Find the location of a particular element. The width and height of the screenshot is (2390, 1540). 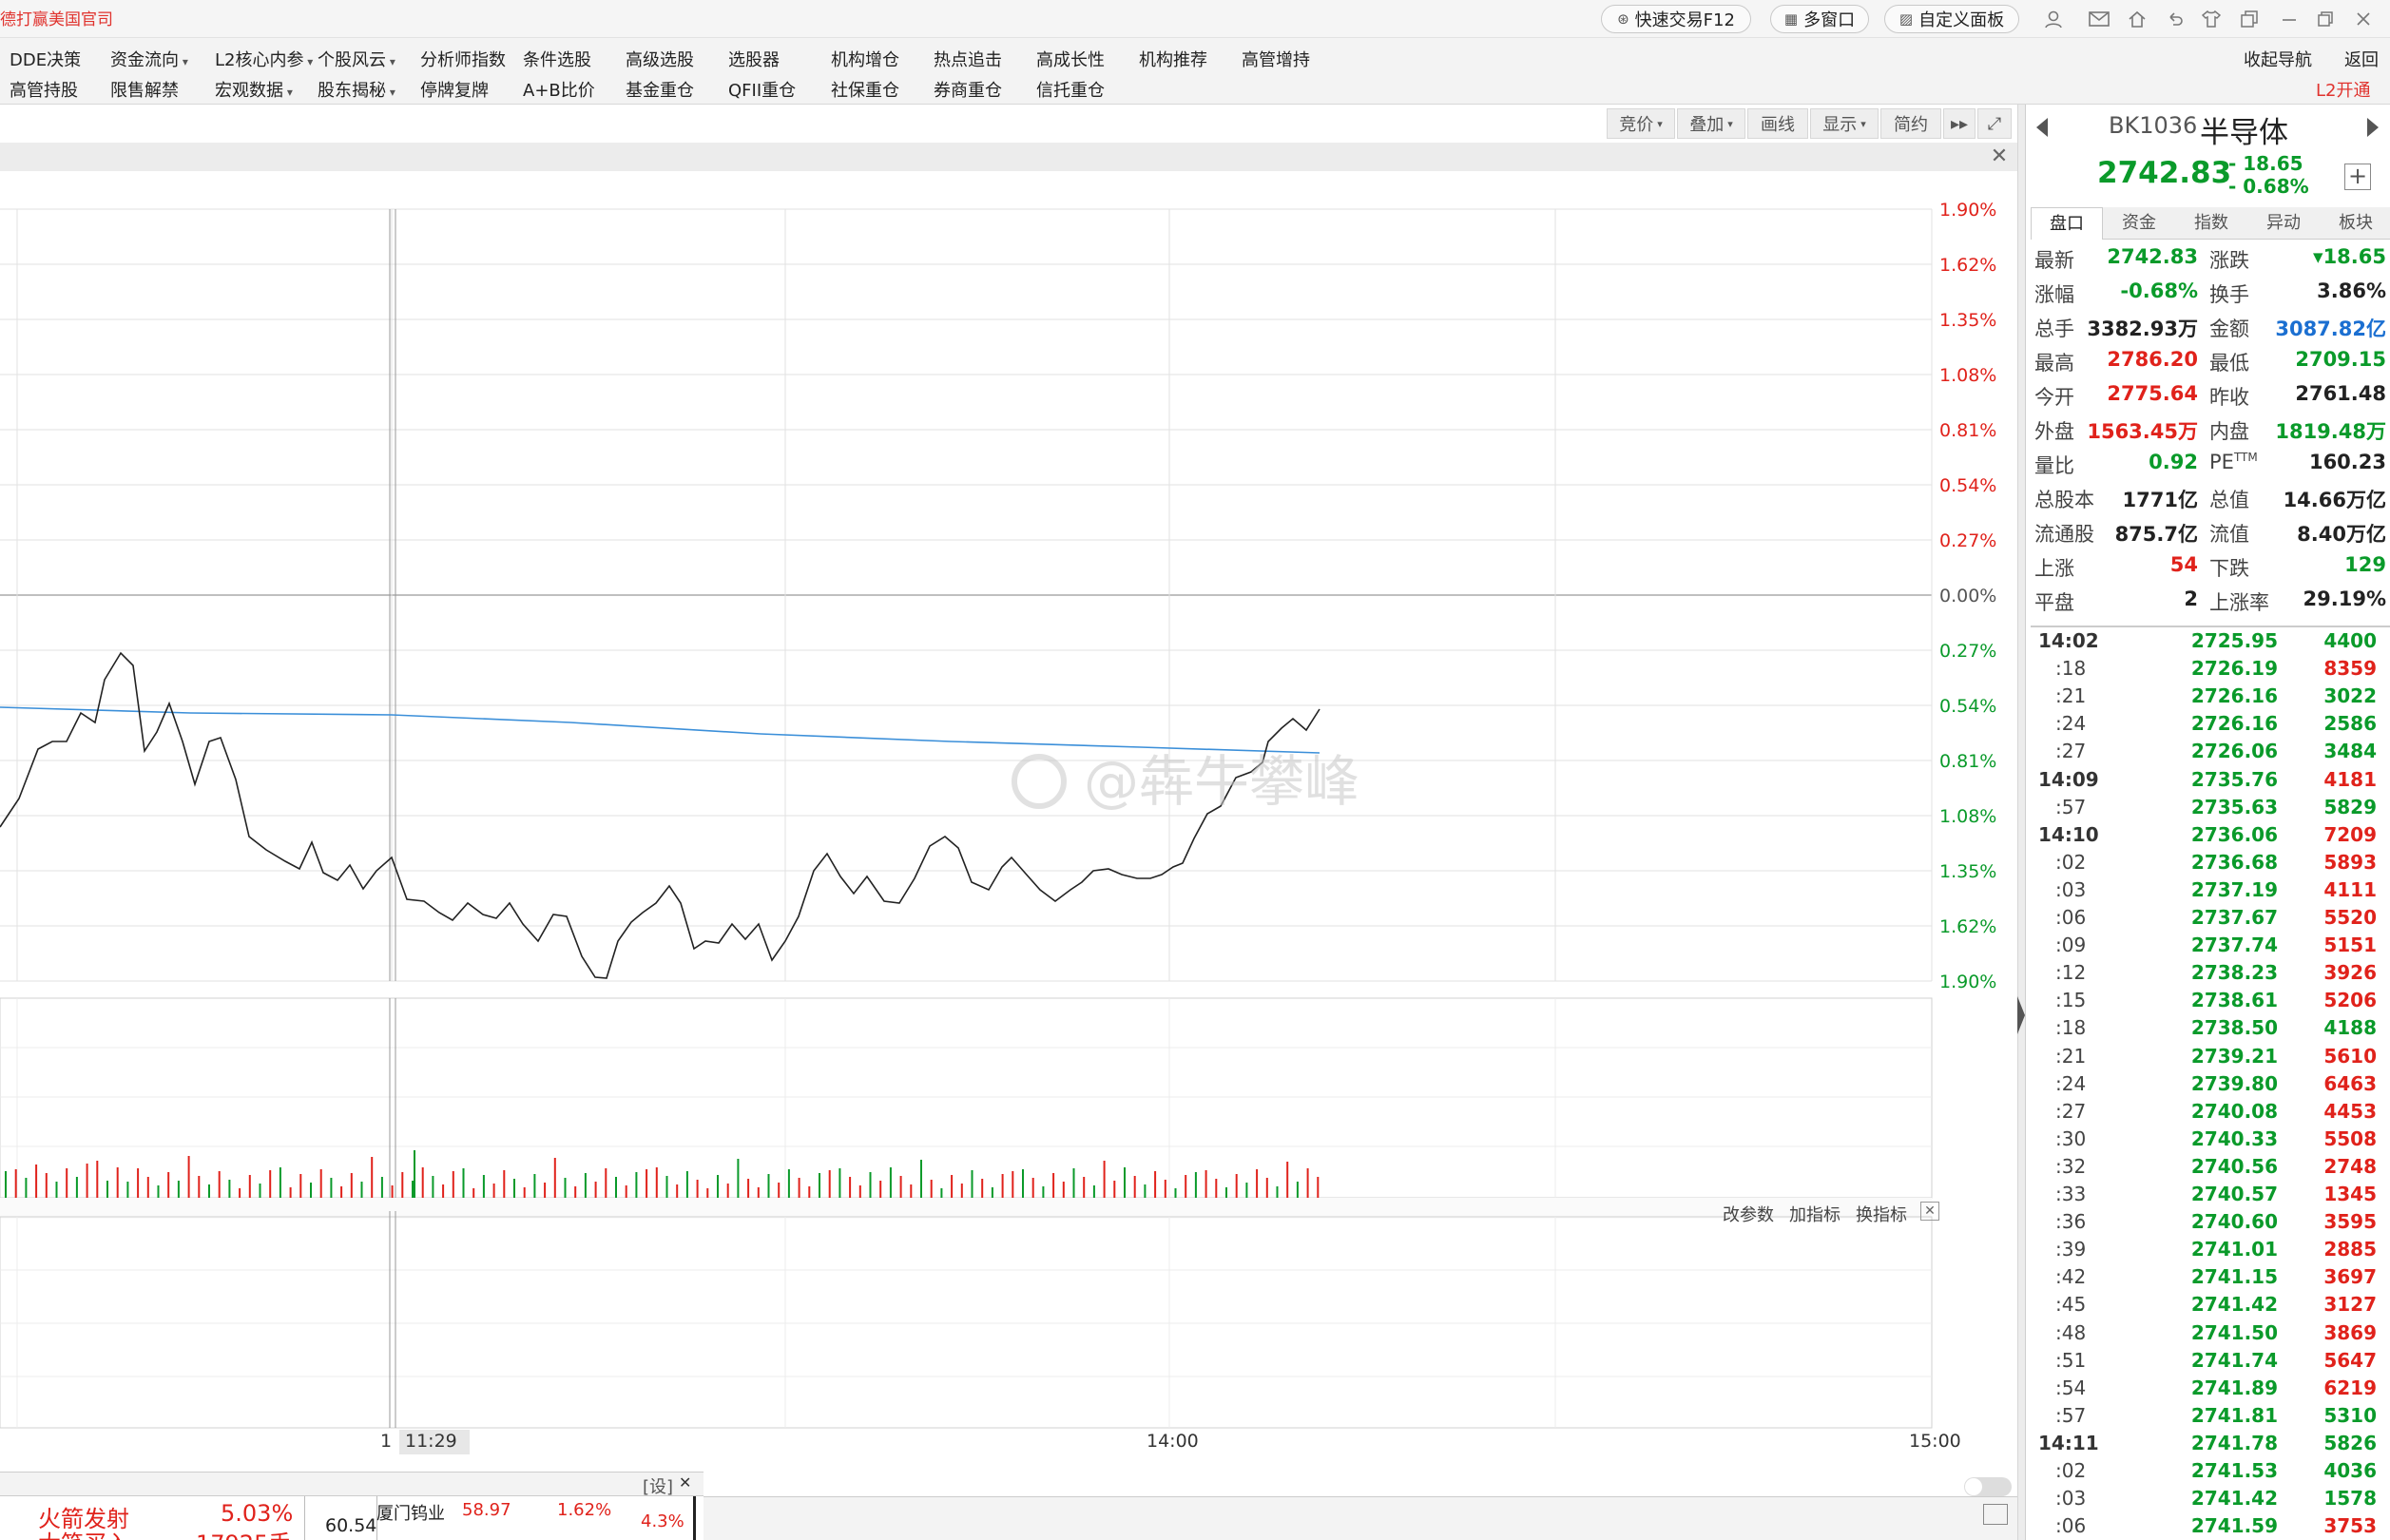

time-axis-label: 15:00 is located at coordinates (1935, 1441).